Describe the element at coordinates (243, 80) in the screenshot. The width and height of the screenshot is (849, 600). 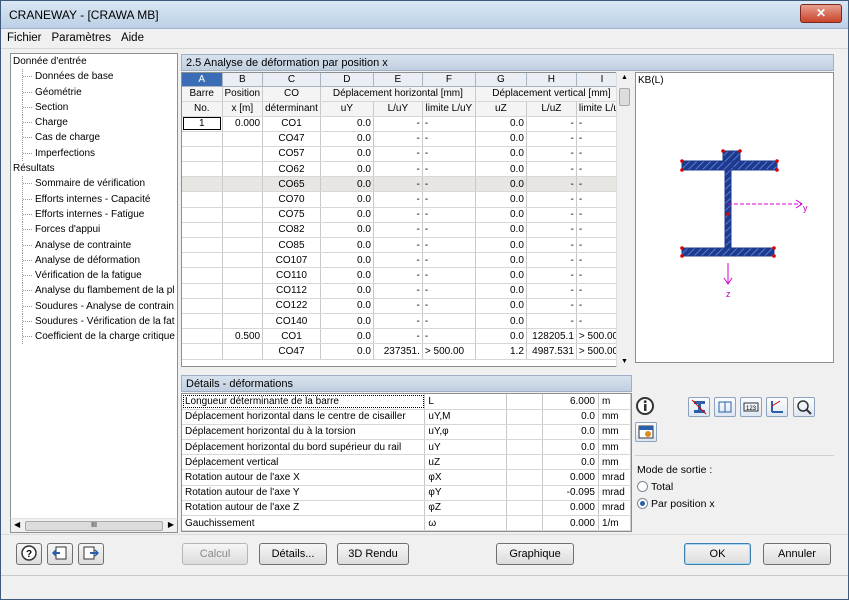
I see `column-letter: B` at that location.